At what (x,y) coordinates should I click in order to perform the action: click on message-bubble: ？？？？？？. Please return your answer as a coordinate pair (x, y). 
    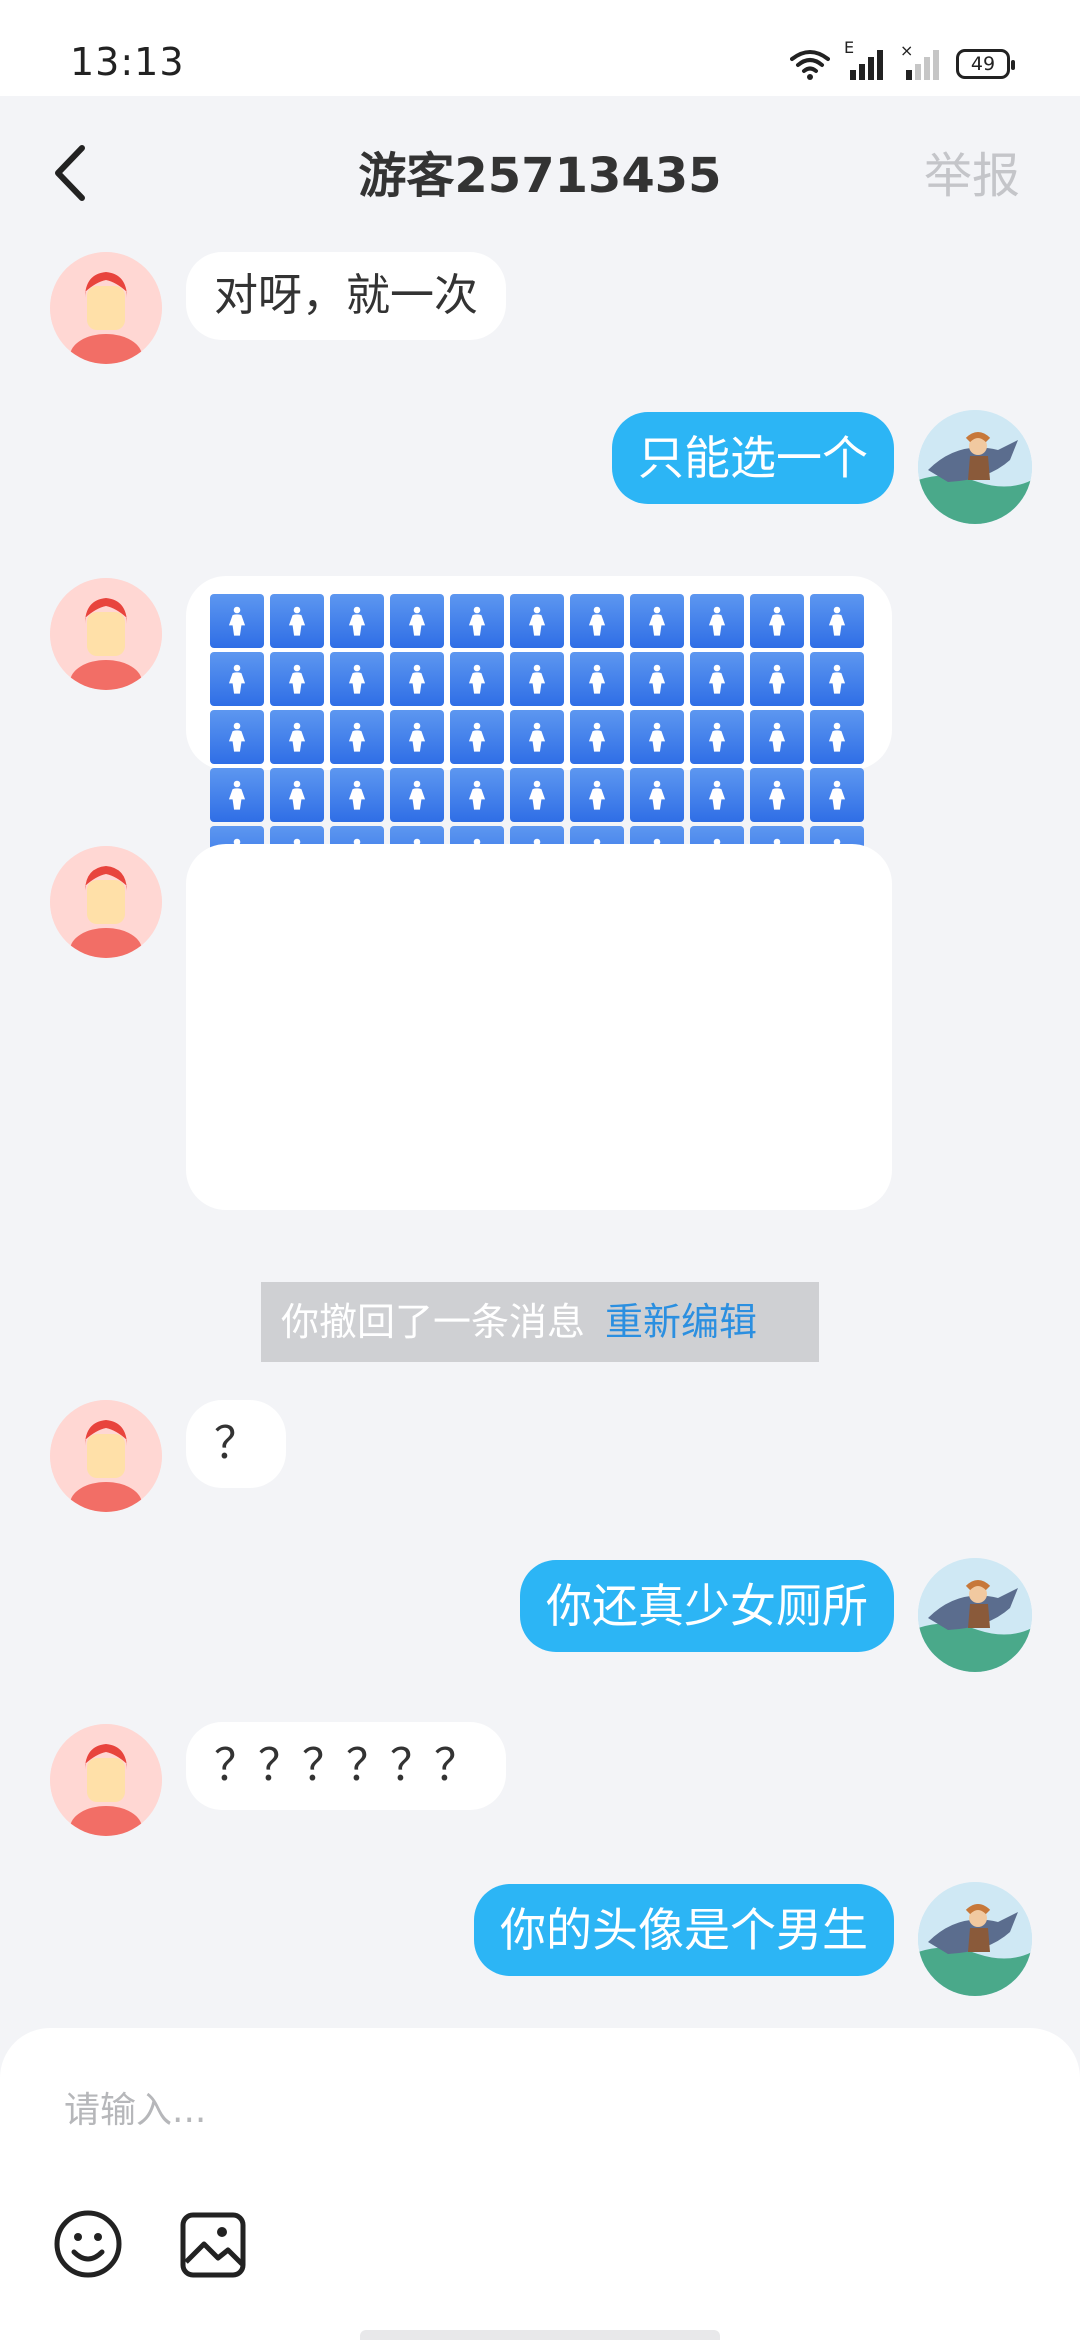
    Looking at the image, I should click on (346, 1766).